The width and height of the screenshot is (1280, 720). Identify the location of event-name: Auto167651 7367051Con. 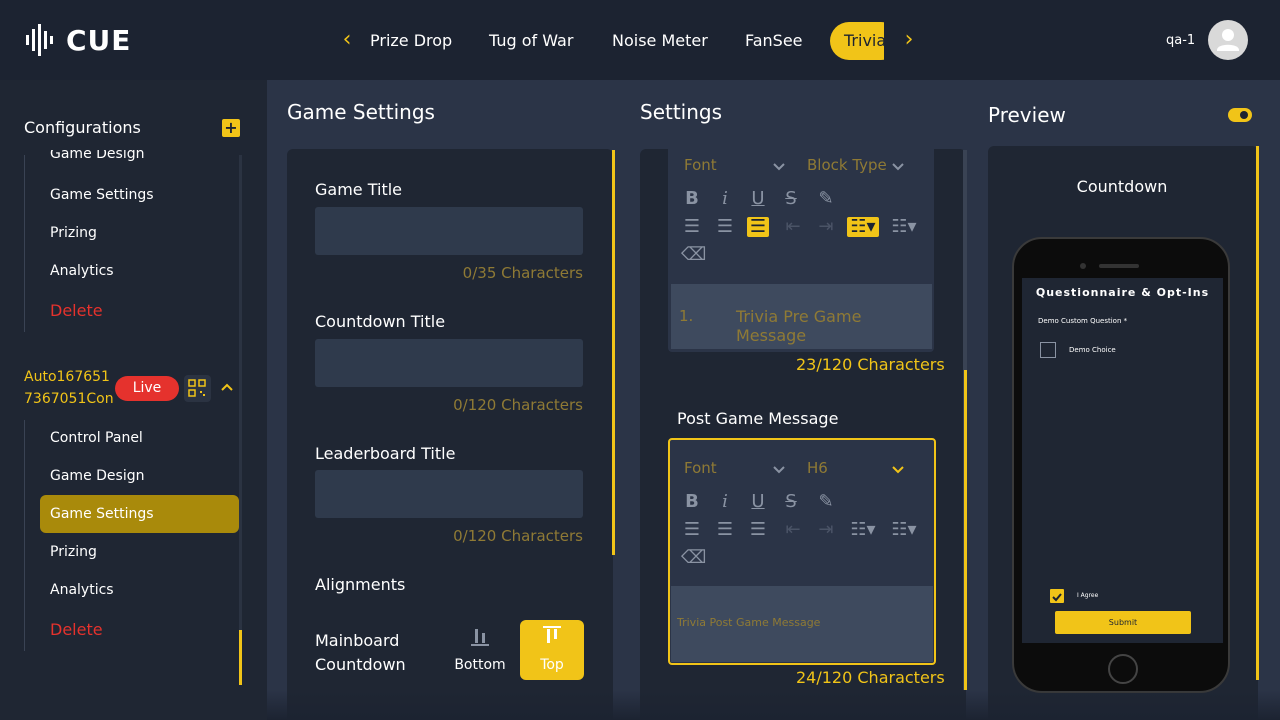
(69, 388).